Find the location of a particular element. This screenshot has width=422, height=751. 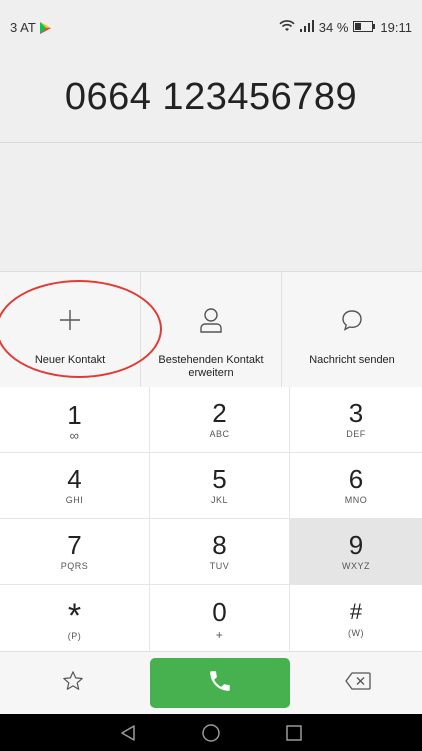

status-left: 3 AT is located at coordinates (30, 27).